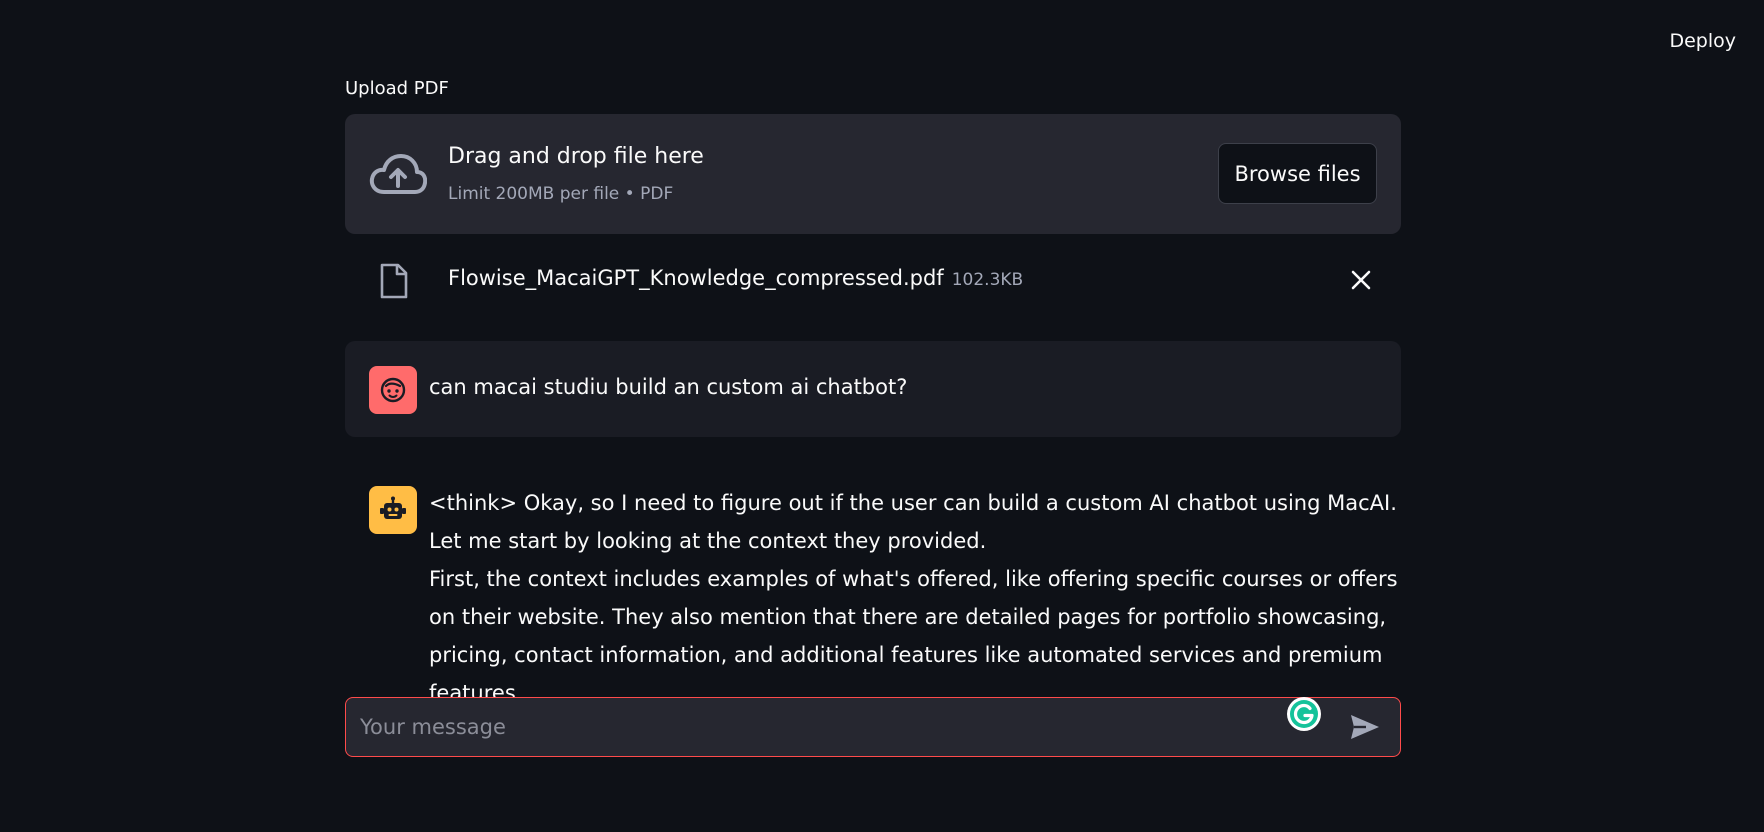 Image resolution: width=1764 pixels, height=832 pixels. What do you see at coordinates (1304, 714) in the screenshot?
I see `grammarly-icon` at bounding box center [1304, 714].